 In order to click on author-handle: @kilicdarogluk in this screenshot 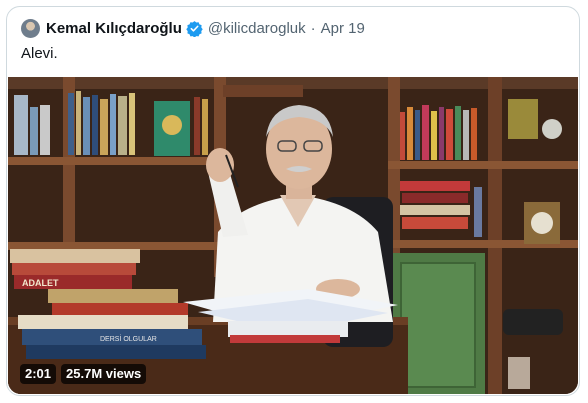, I will do `click(257, 28)`.